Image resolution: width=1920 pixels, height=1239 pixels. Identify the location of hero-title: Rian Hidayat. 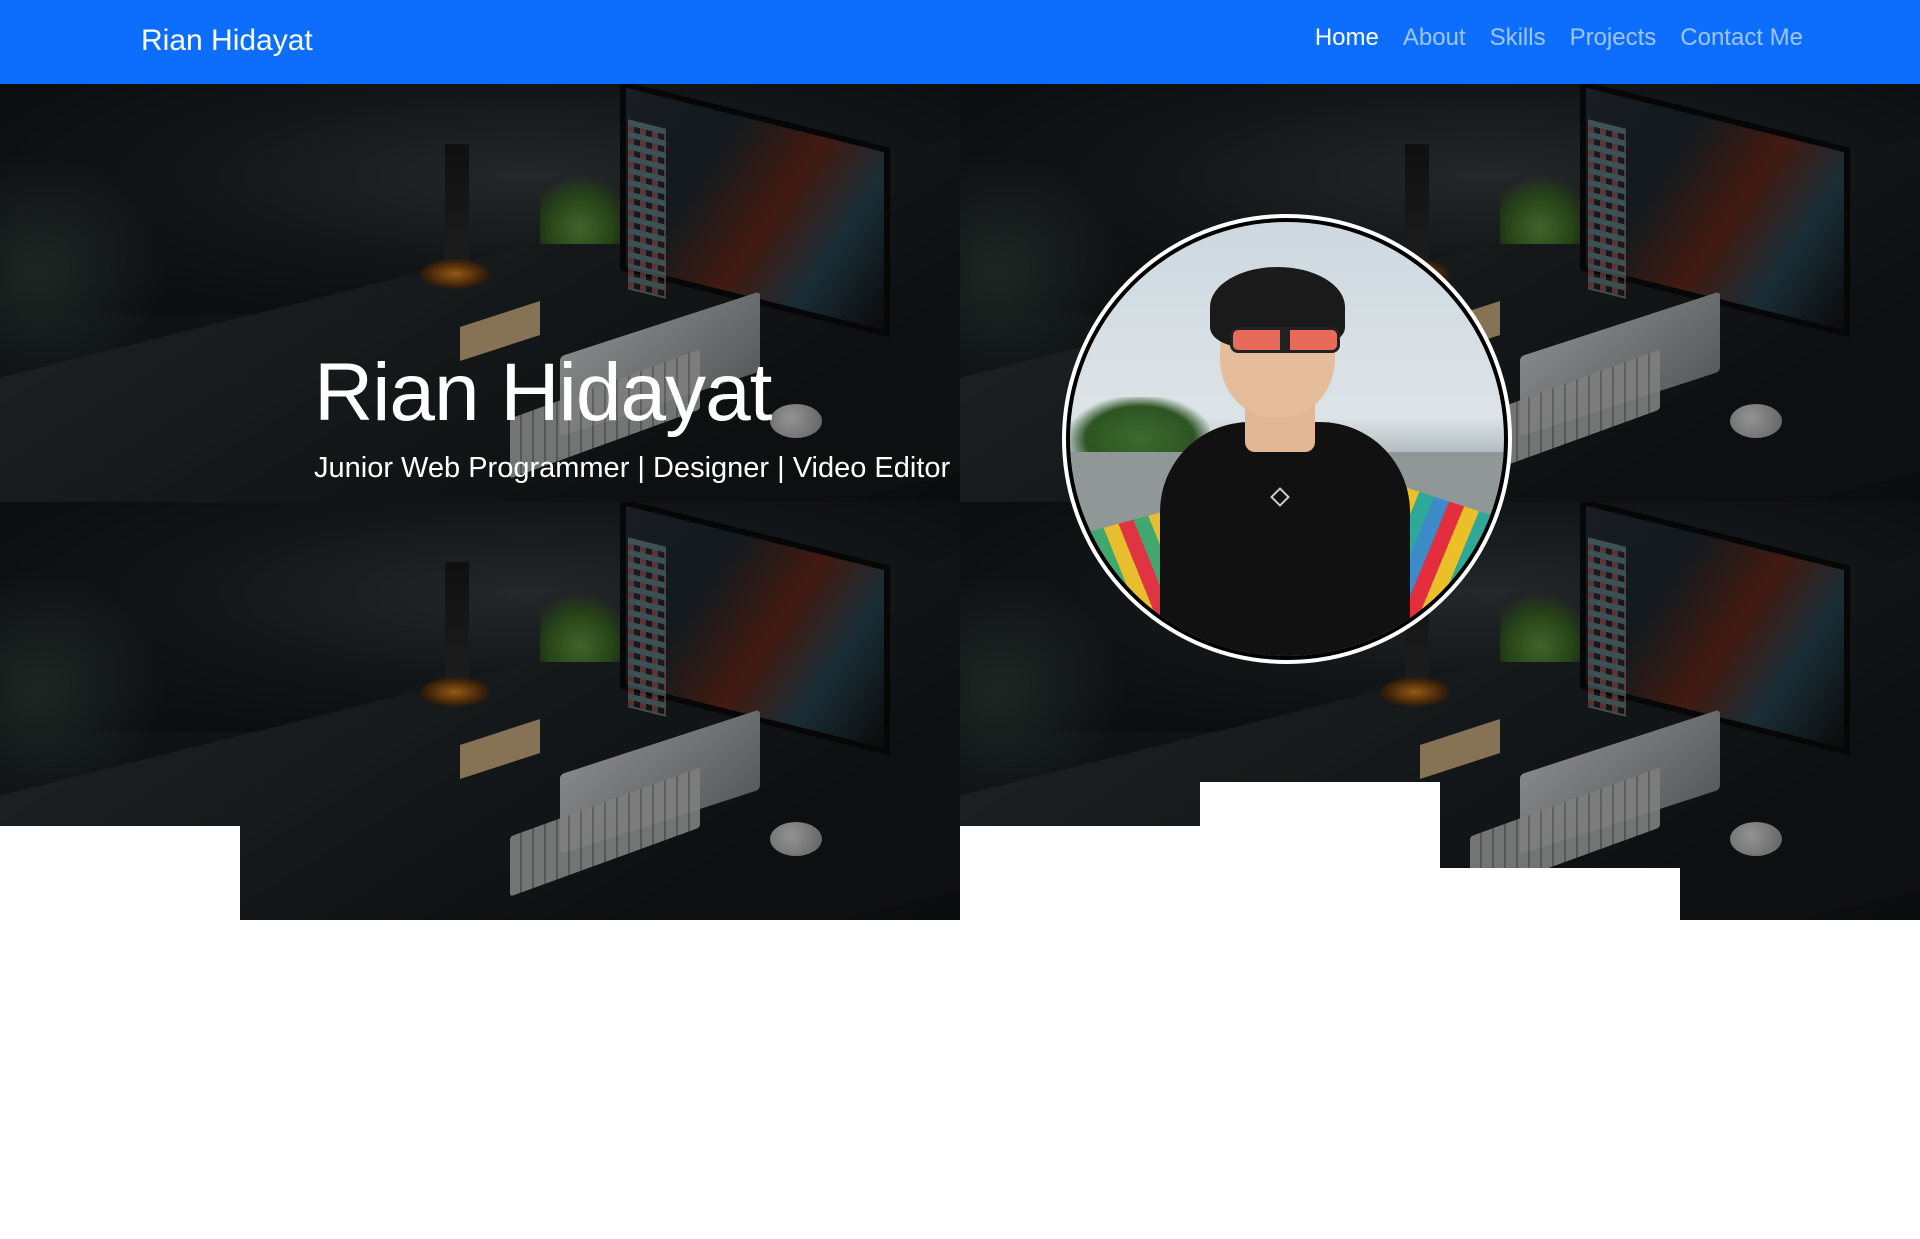
(543, 392).